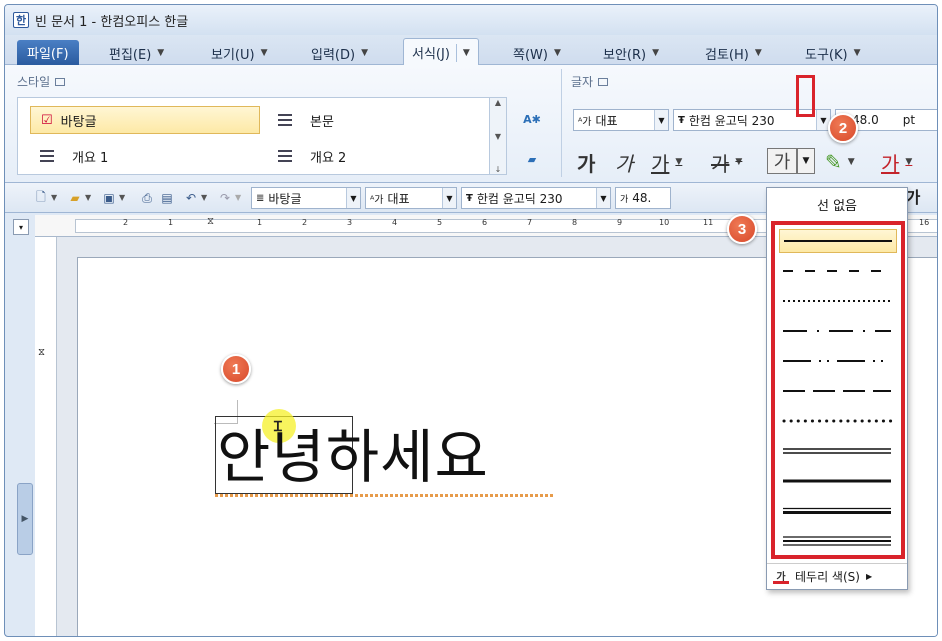 The image size is (942, 641). What do you see at coordinates (621, 120) in the screenshot?
I see `language-combo: ᴬ가 대표 ▼` at bounding box center [621, 120].